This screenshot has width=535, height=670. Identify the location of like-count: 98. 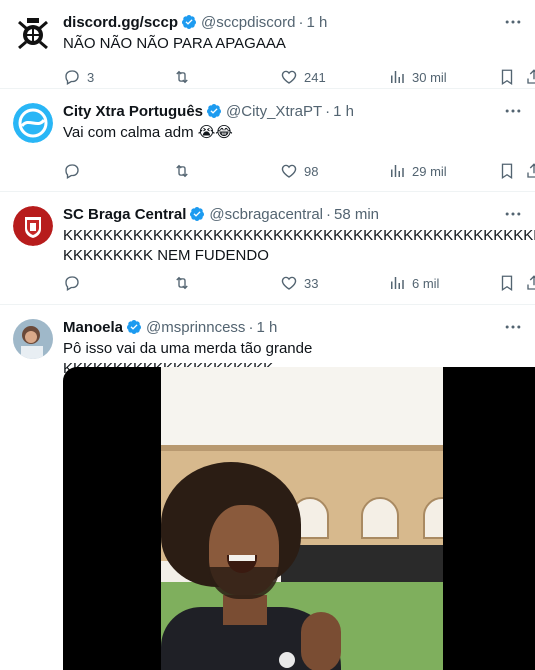
(311, 171).